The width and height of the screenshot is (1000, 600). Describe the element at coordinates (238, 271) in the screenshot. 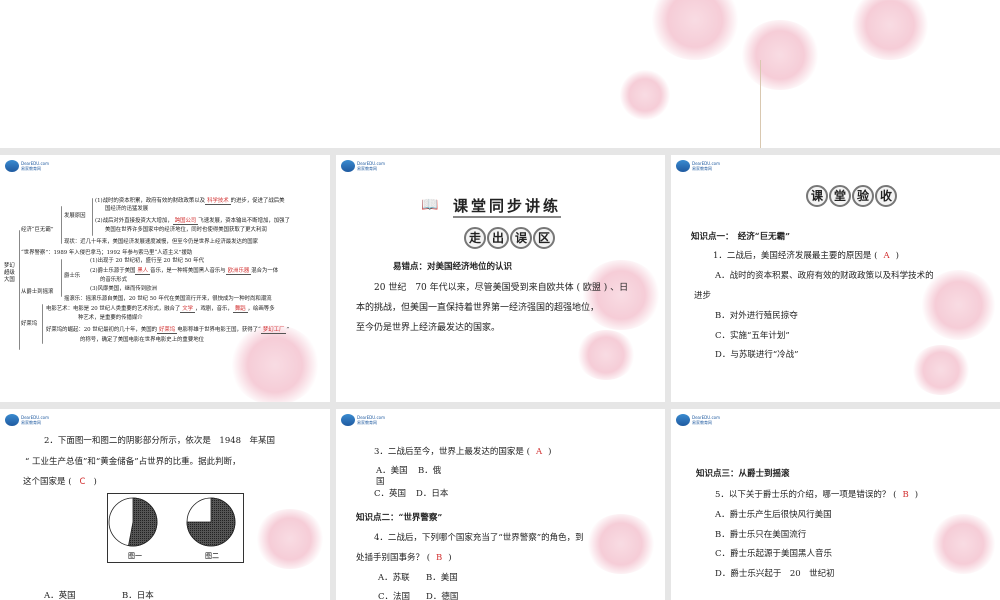

I see `answer: 欧洲乐器` at that location.